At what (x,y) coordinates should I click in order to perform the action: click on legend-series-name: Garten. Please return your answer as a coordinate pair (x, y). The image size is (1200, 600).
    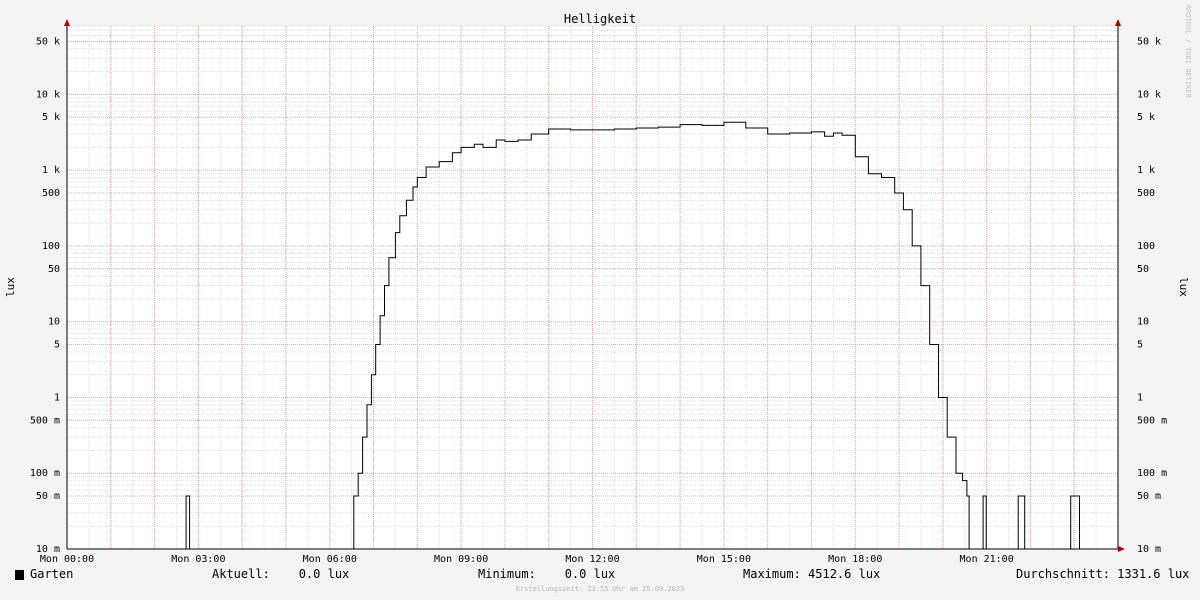
    Looking at the image, I should click on (52, 574).